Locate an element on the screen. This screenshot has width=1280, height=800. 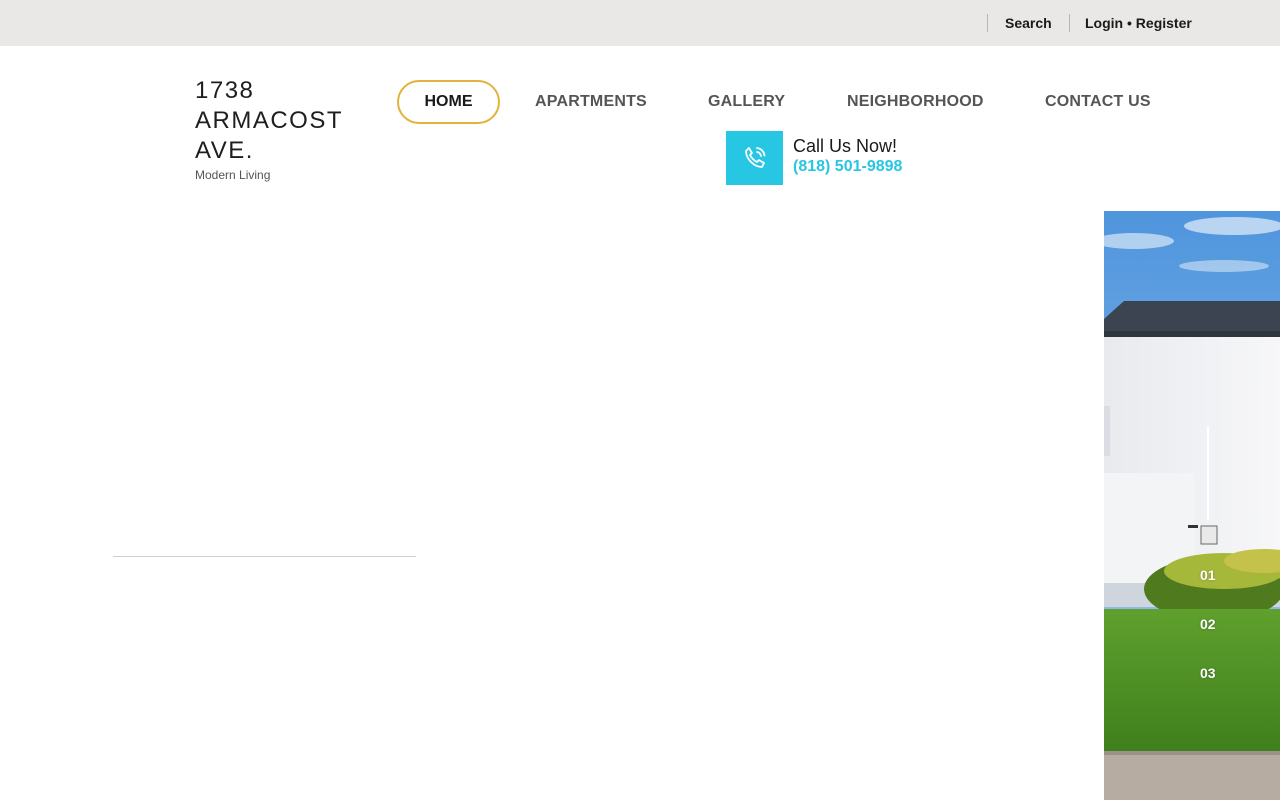
search-link: Search is located at coordinates (1028, 23).